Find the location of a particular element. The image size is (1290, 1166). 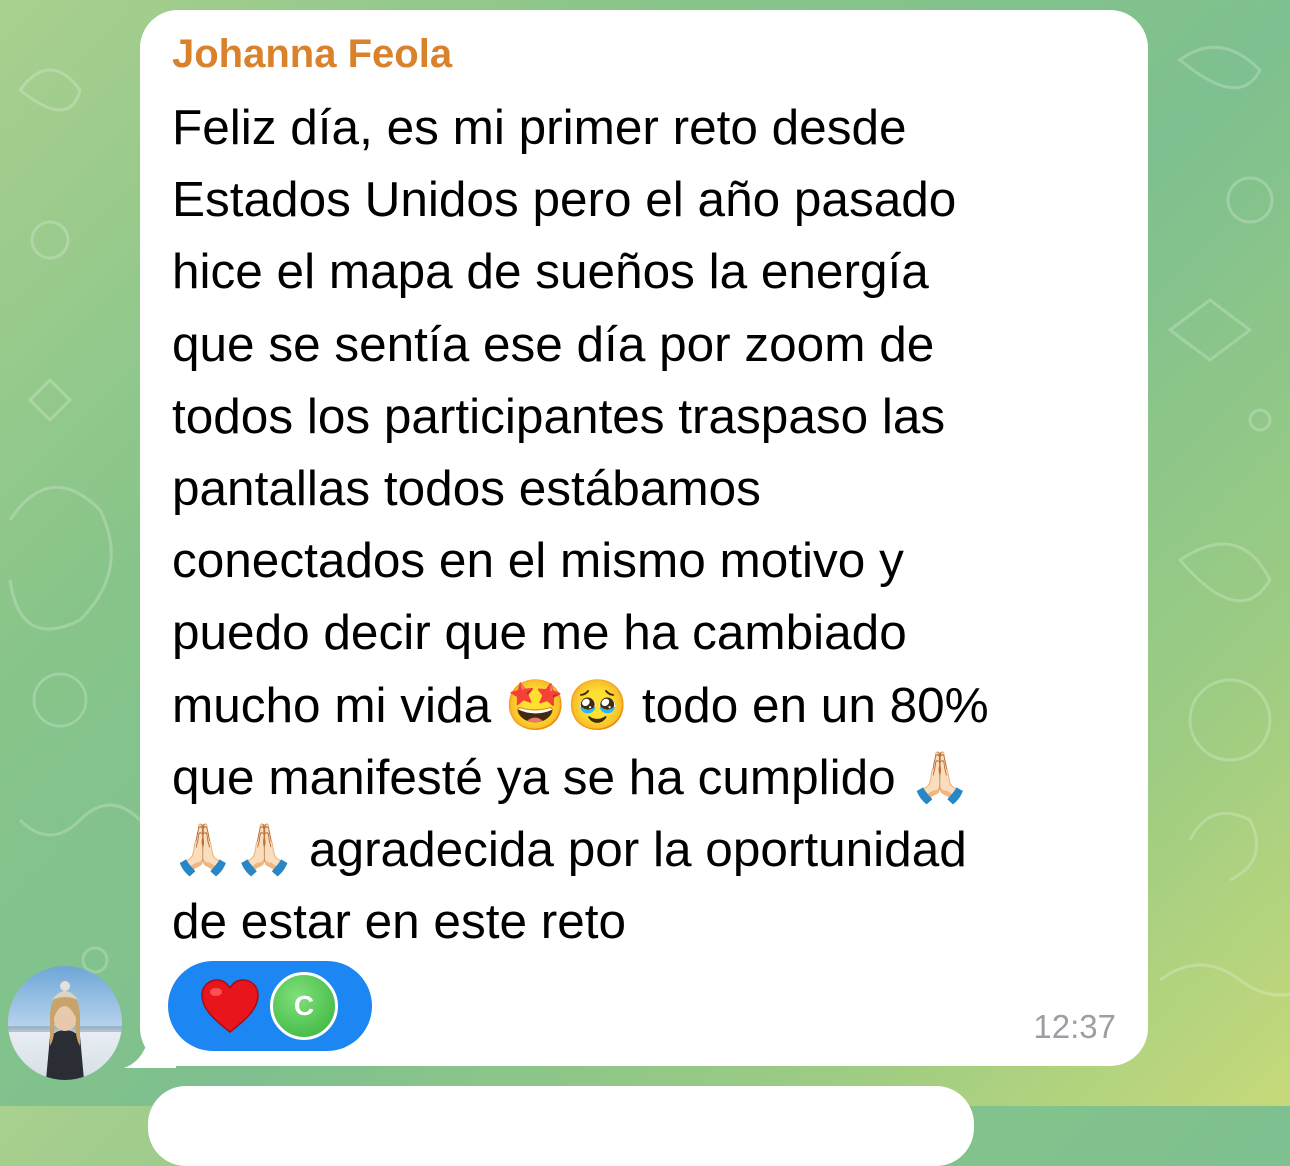

reactor-avatar: C is located at coordinates (304, 1006).